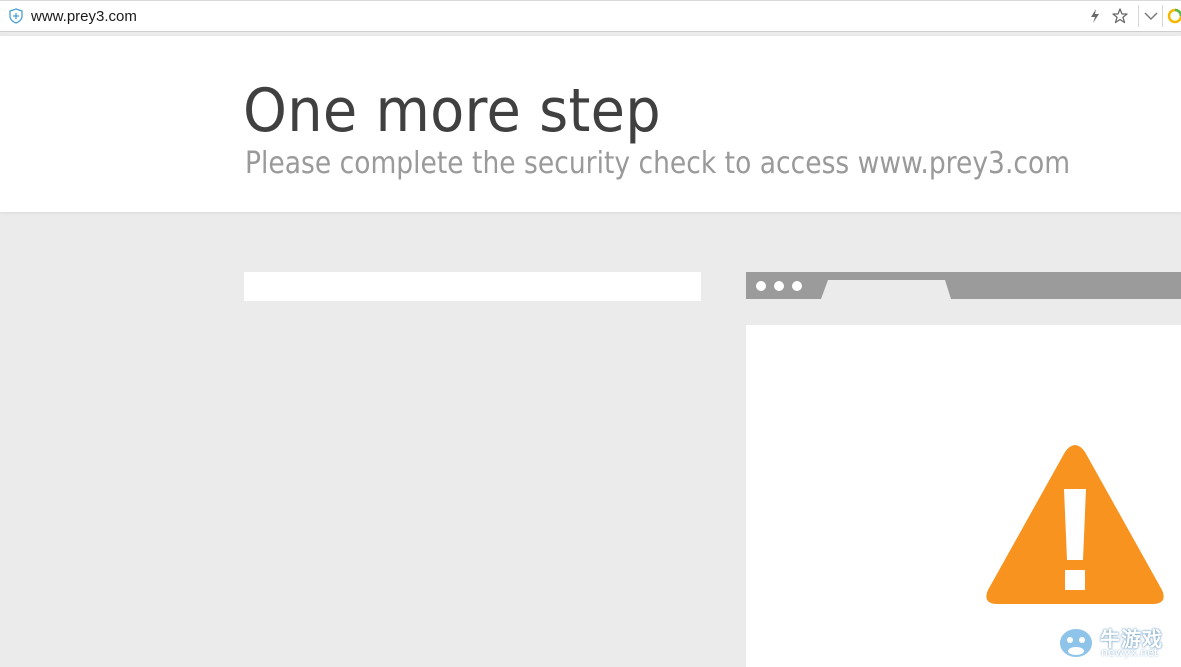 The image size is (1181, 667). I want to click on illustration-toolbar, so click(963, 312).